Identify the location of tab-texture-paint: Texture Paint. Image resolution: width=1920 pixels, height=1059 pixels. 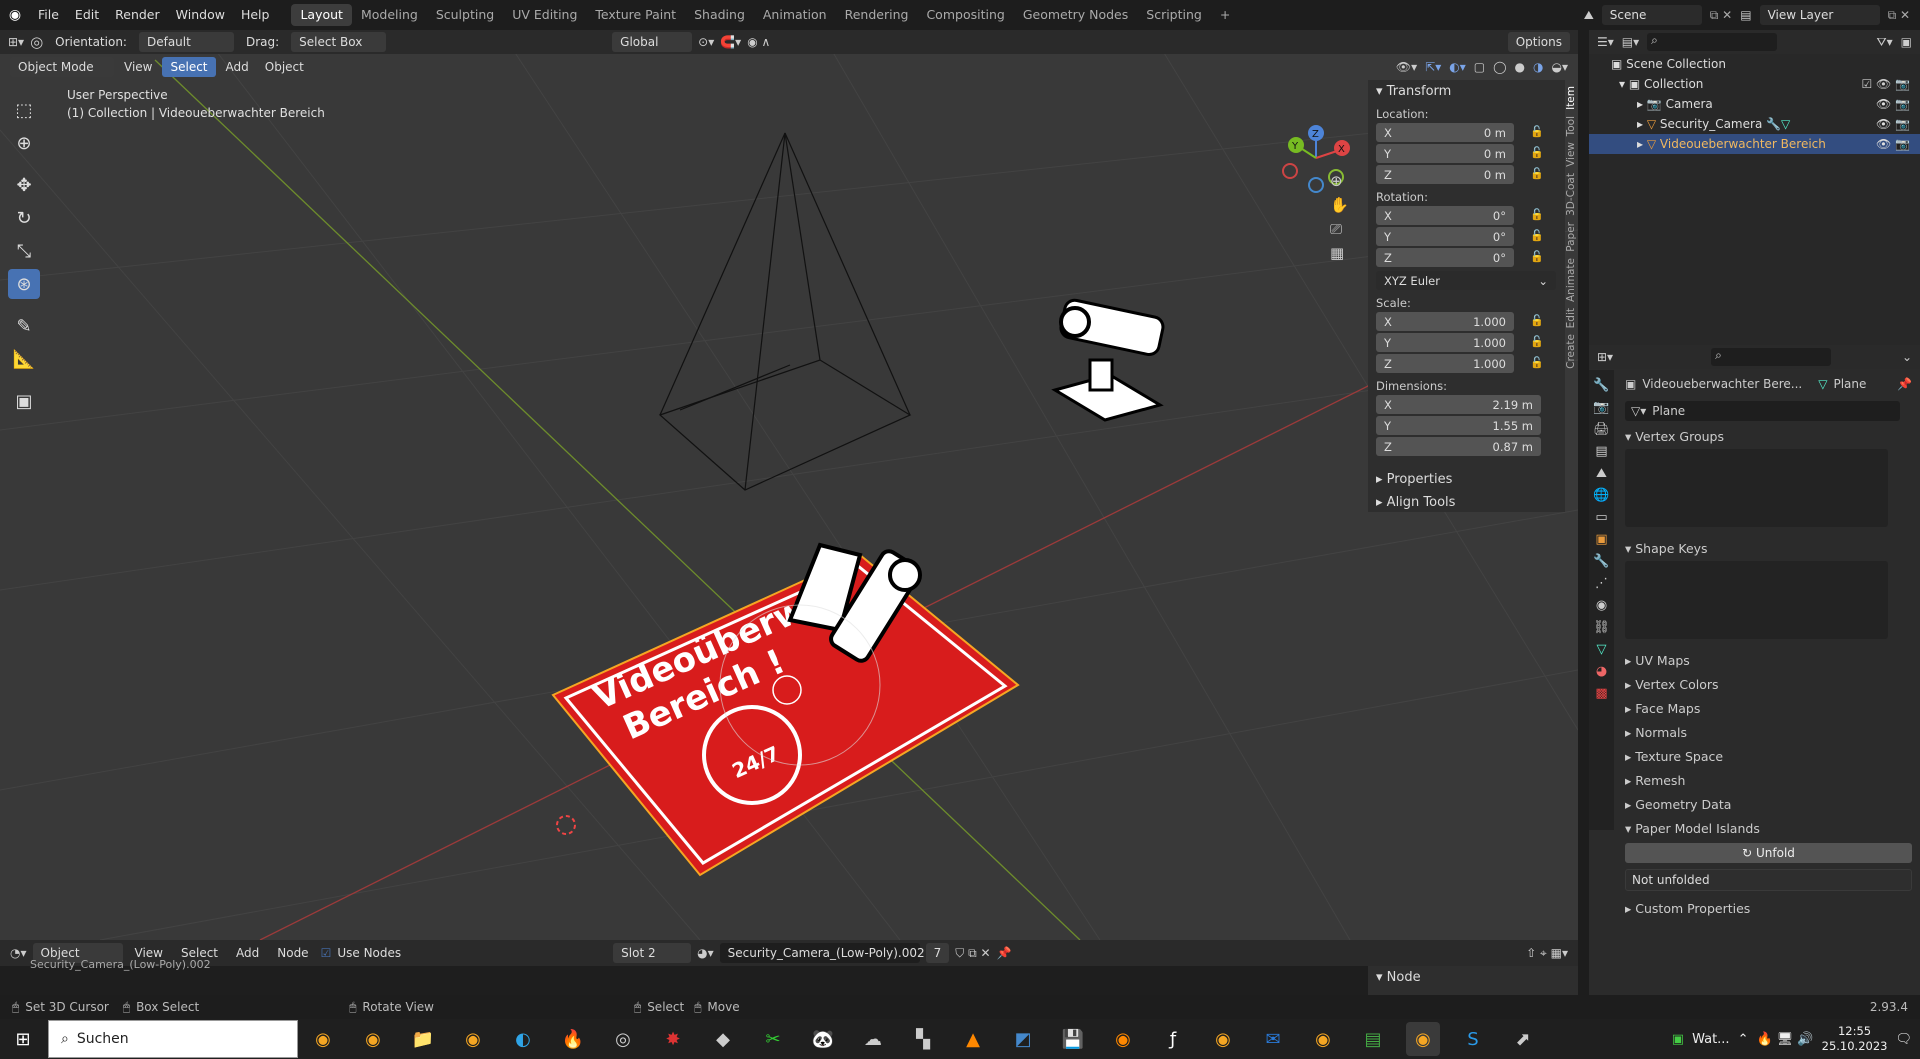
(635, 15).